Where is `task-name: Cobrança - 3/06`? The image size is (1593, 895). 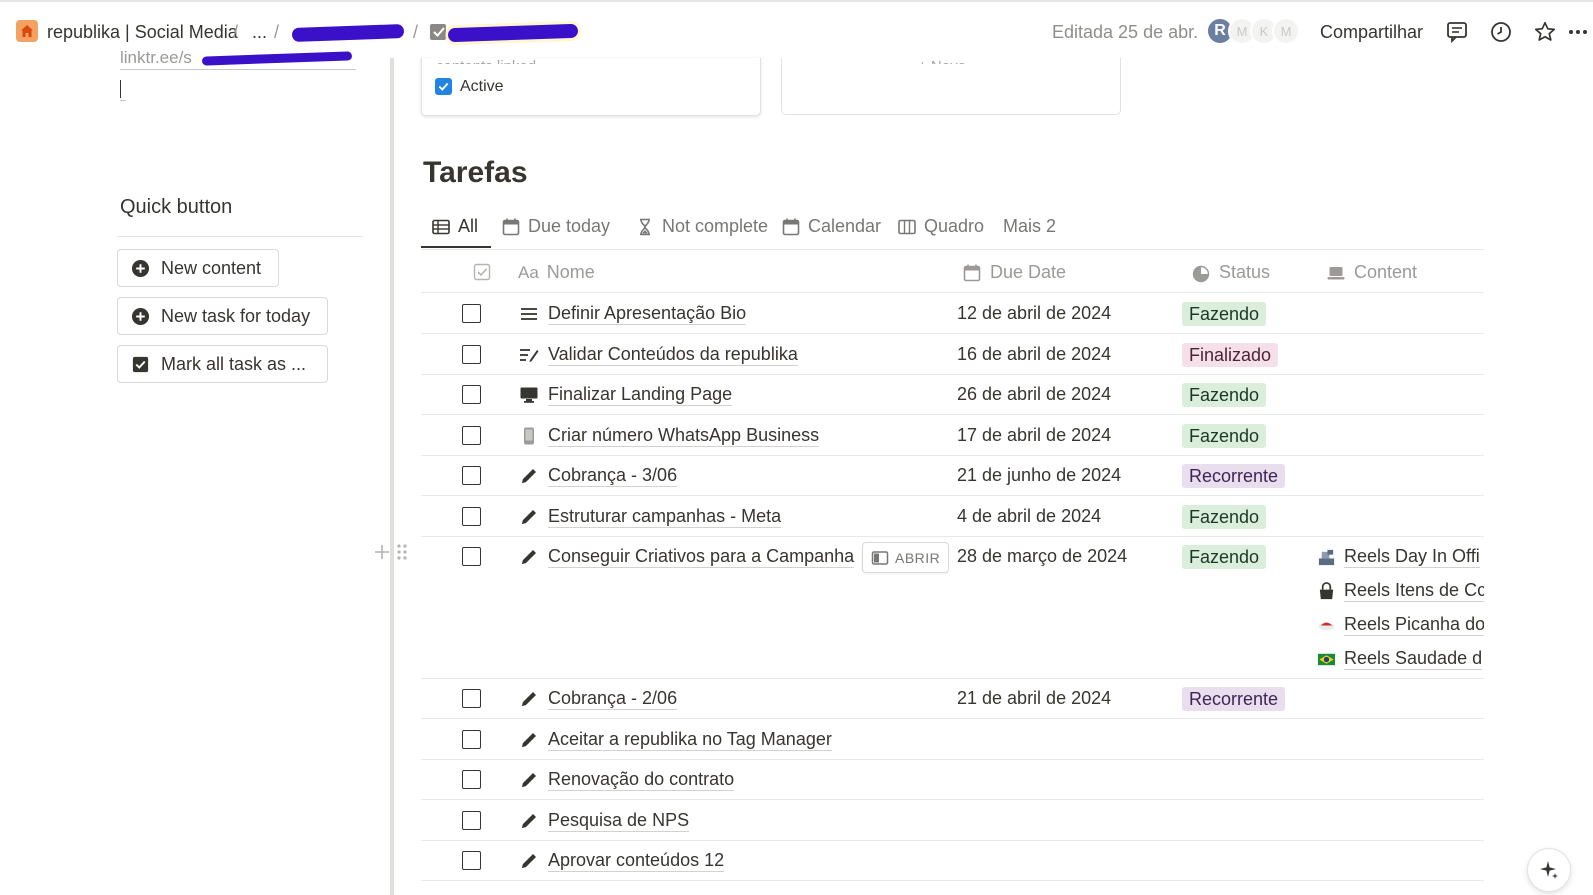
task-name: Cobrança - 3/06 is located at coordinates (613, 476).